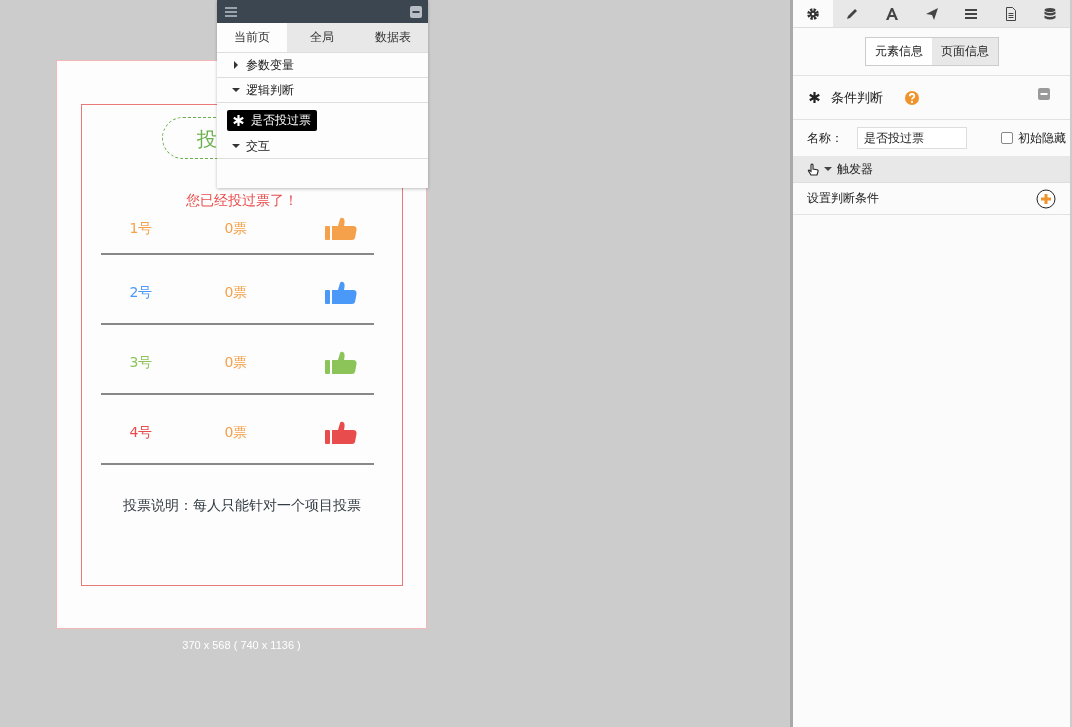 The image size is (1072, 727). I want to click on caret-icon, so click(828, 169).